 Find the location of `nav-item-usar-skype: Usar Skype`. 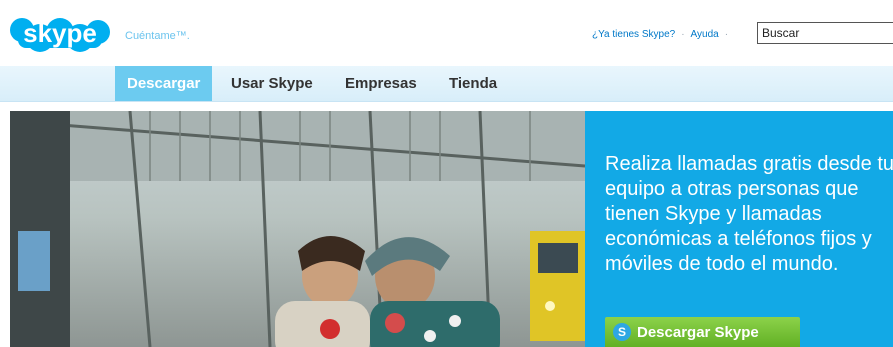

nav-item-usar-skype: Usar Skype is located at coordinates (272, 83).